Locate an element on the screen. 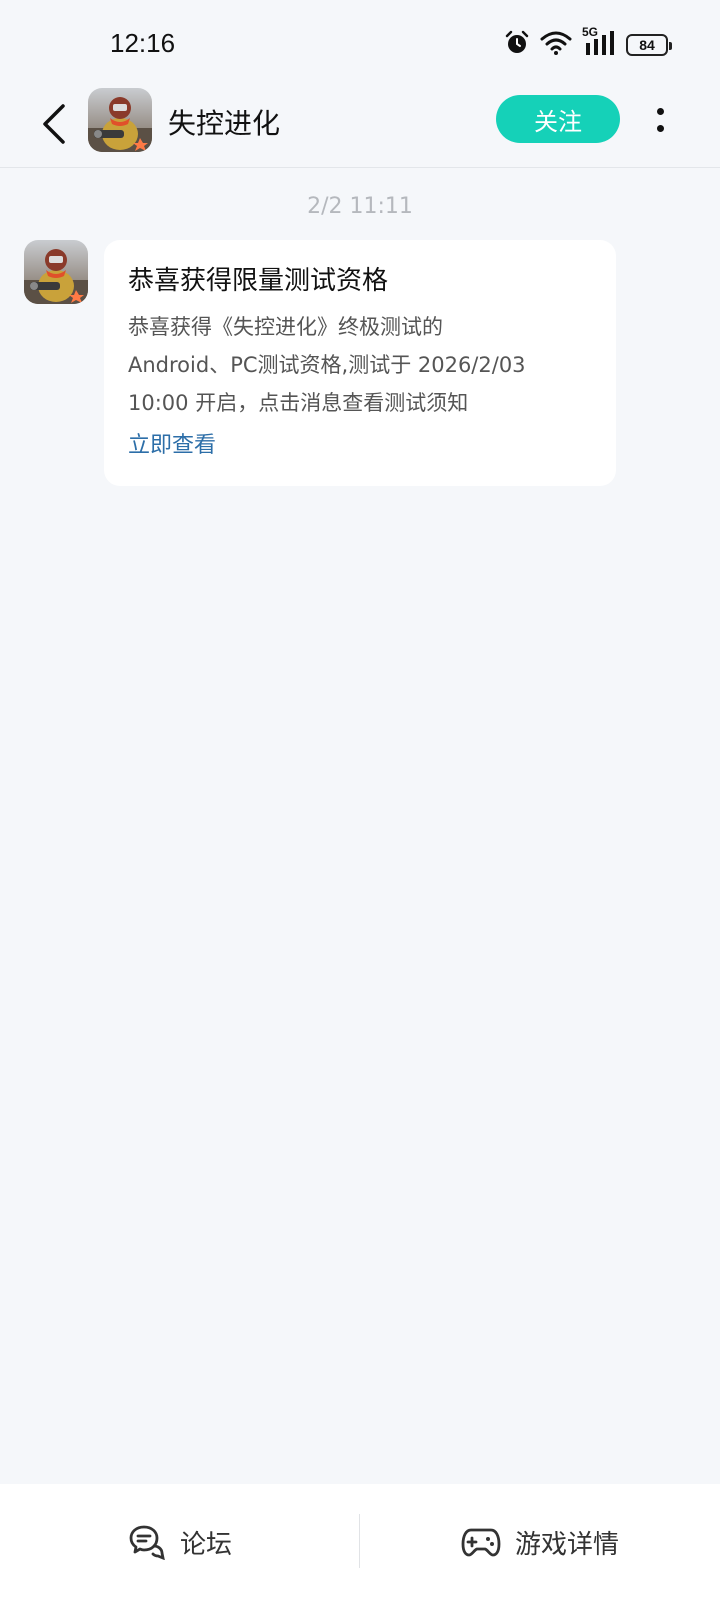 Image resolution: width=720 pixels, height=1600 pixels. forum-button: 论坛 is located at coordinates (180, 1542).